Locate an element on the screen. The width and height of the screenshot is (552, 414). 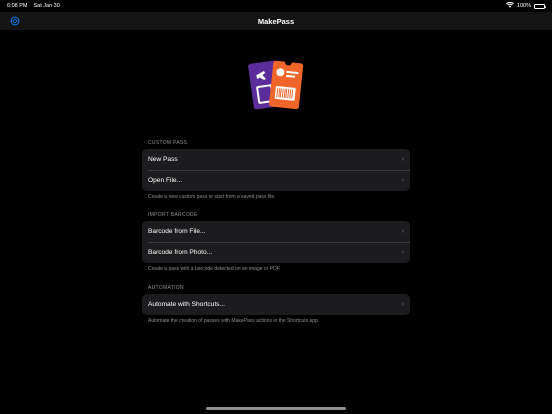
section-header-custom-pass: CUSTOM PASS is located at coordinates (168, 143).